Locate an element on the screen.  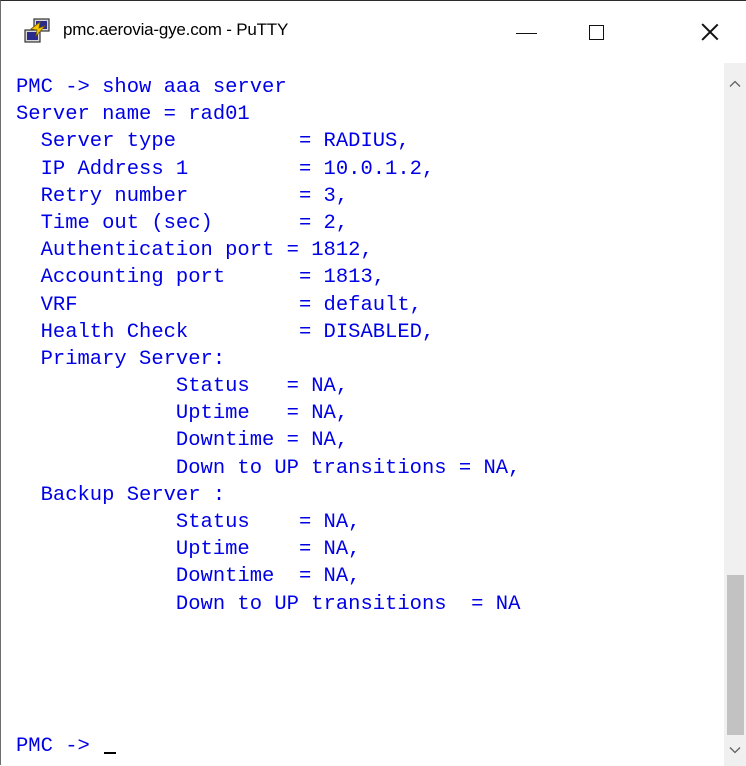
command-prompt: PMC -> is located at coordinates (66, 746).